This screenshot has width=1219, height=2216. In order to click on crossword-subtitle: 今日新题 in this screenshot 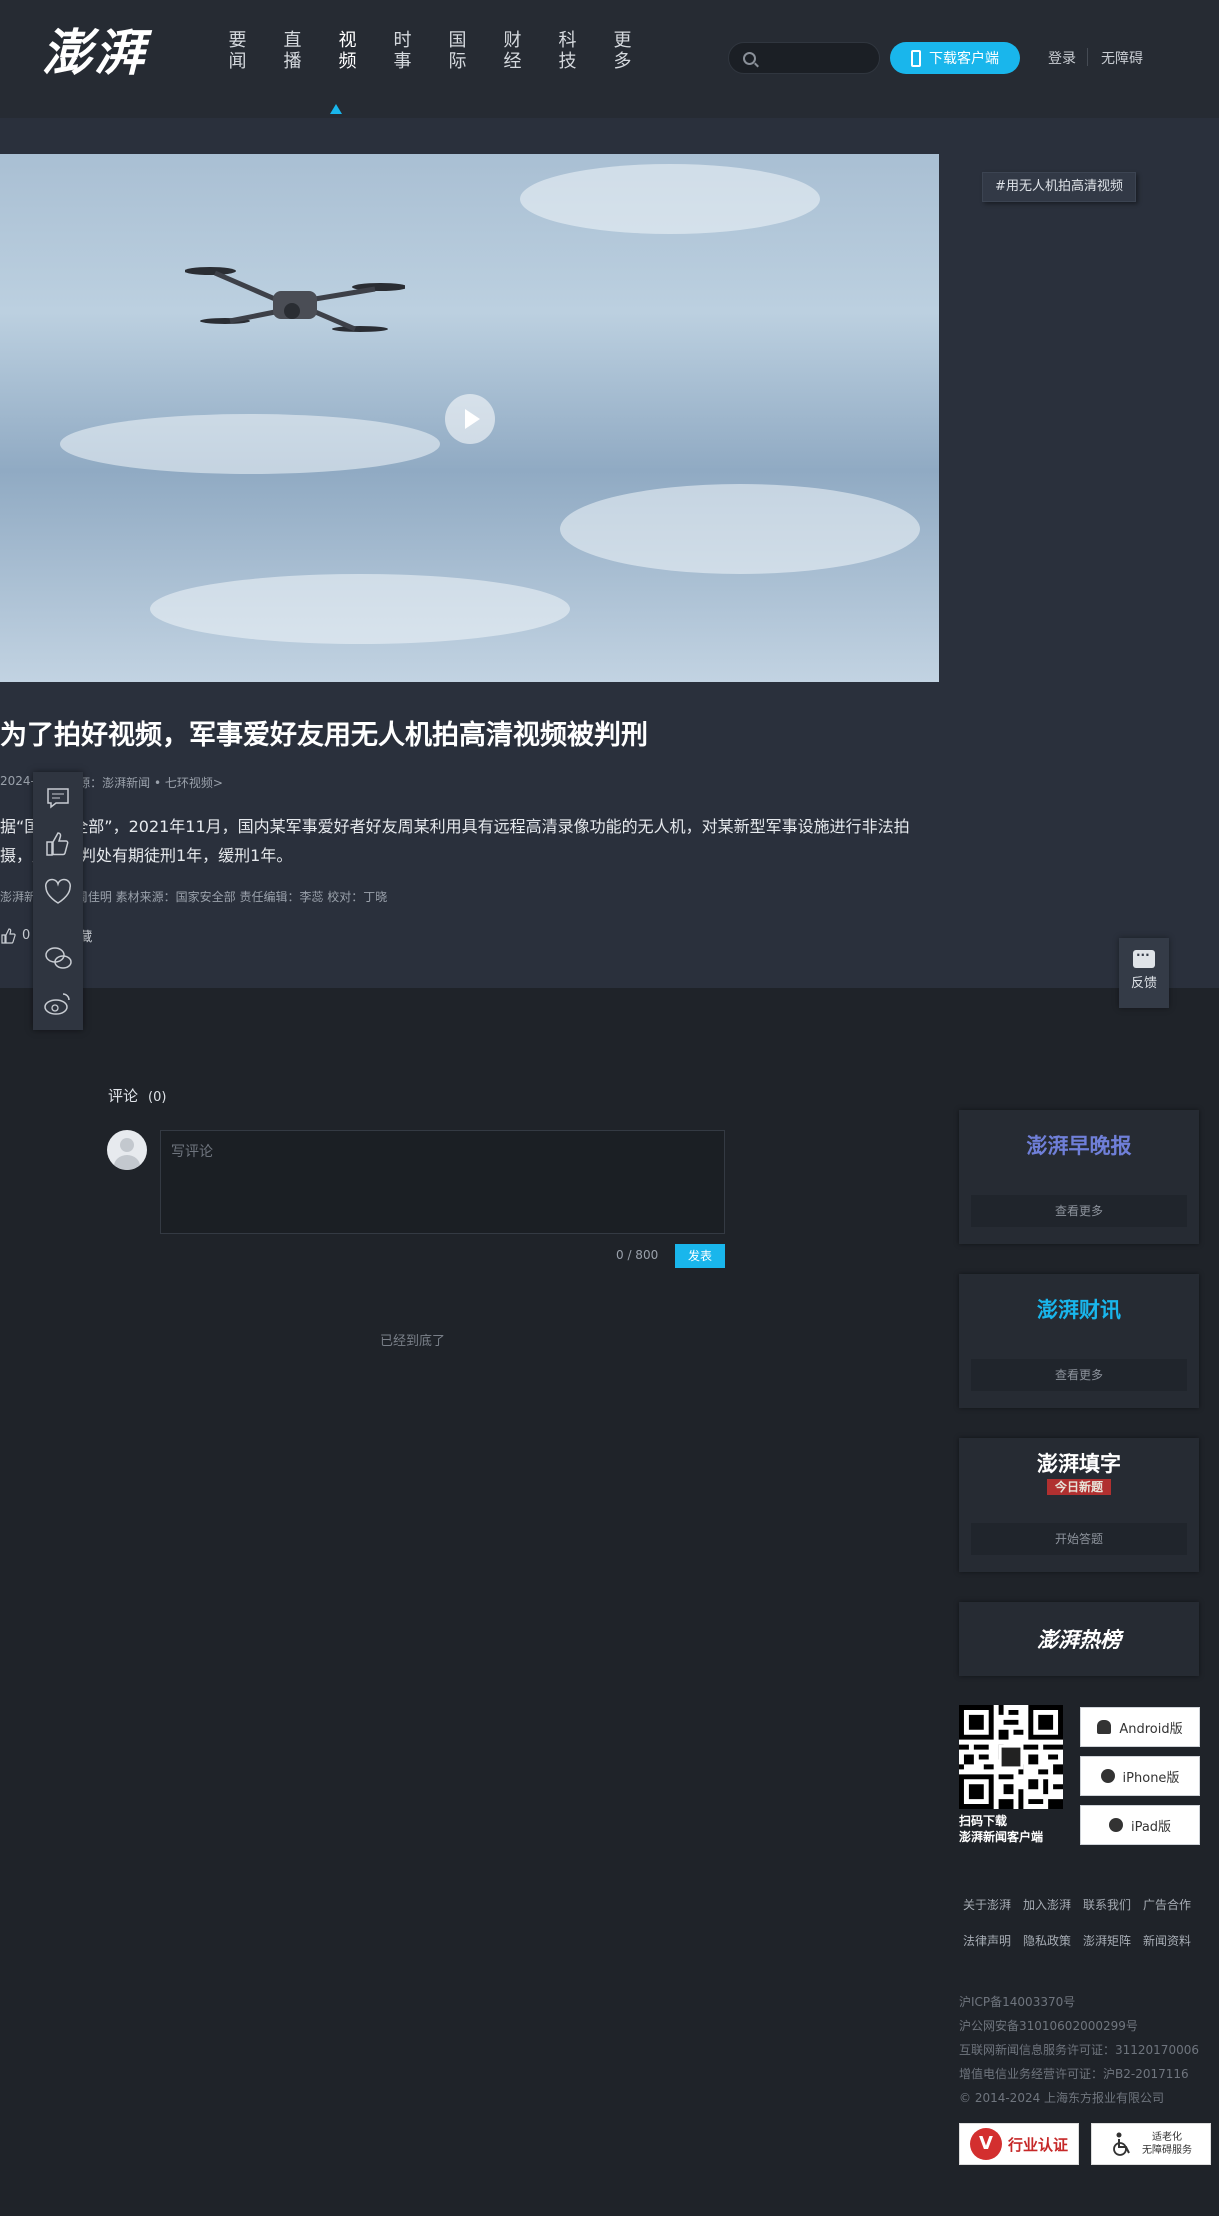, I will do `click(1079, 1486)`.